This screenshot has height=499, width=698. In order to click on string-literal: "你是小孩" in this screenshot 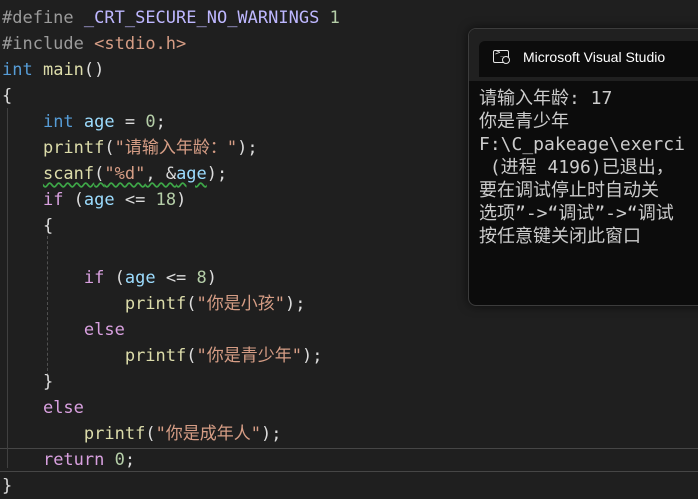, I will do `click(240, 304)`.